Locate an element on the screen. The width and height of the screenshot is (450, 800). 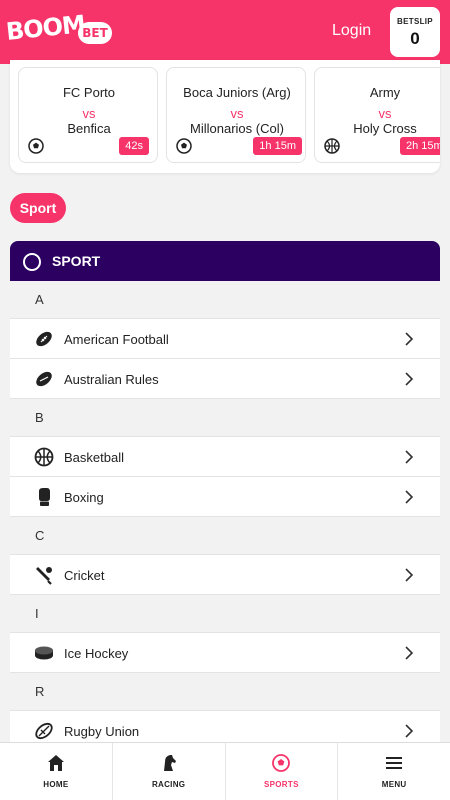
hockey-puck-icon is located at coordinates (44, 653).